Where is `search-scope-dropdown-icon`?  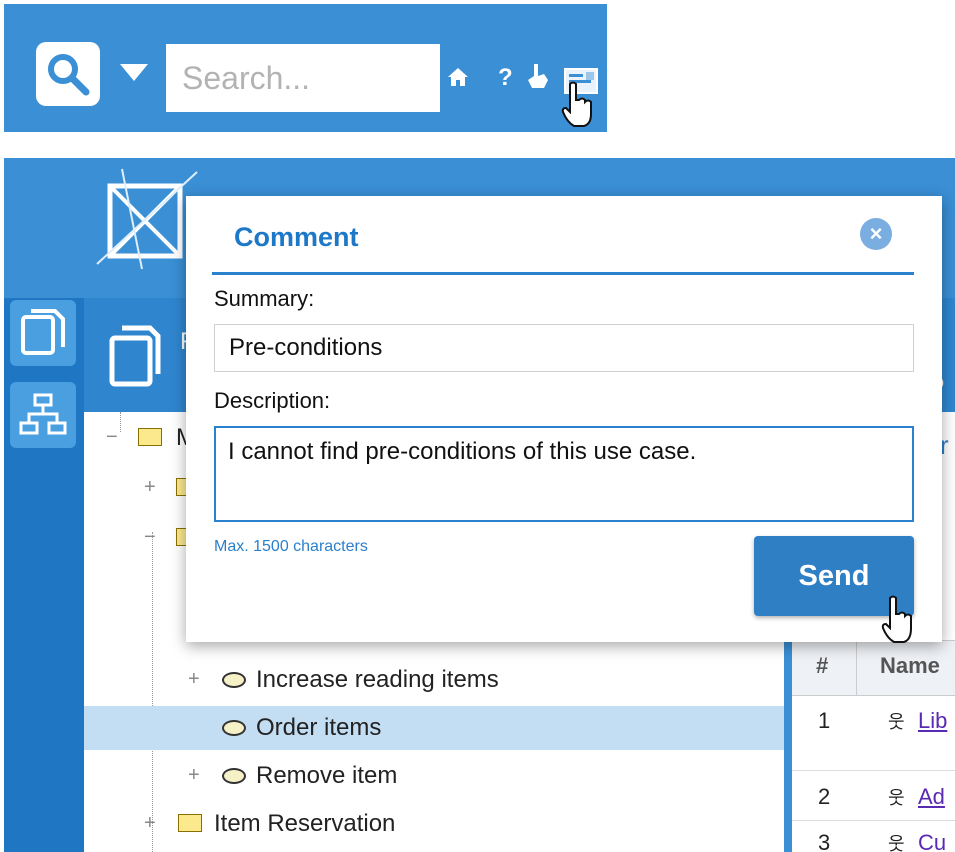 search-scope-dropdown-icon is located at coordinates (134, 72).